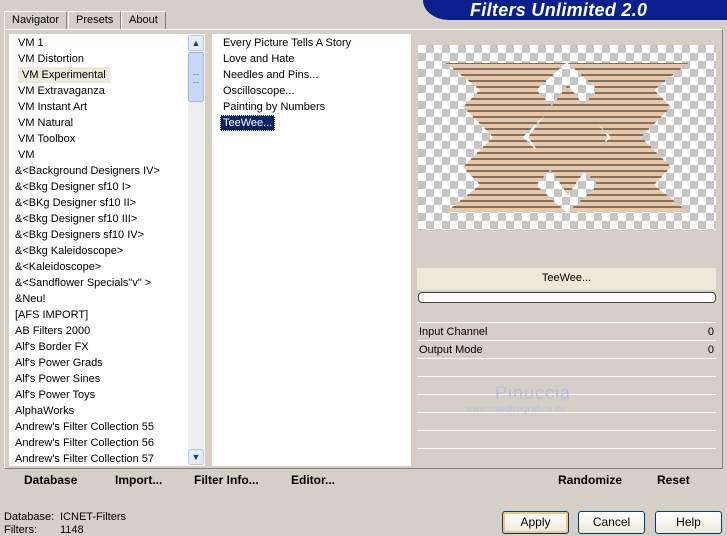  I want to click on database-button: Database, so click(50, 480).